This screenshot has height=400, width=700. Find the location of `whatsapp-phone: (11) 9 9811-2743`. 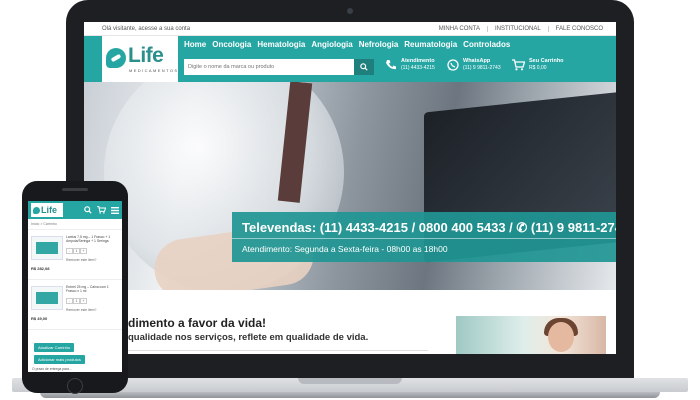

whatsapp-phone: (11) 9 9811-2743 is located at coordinates (482, 68).